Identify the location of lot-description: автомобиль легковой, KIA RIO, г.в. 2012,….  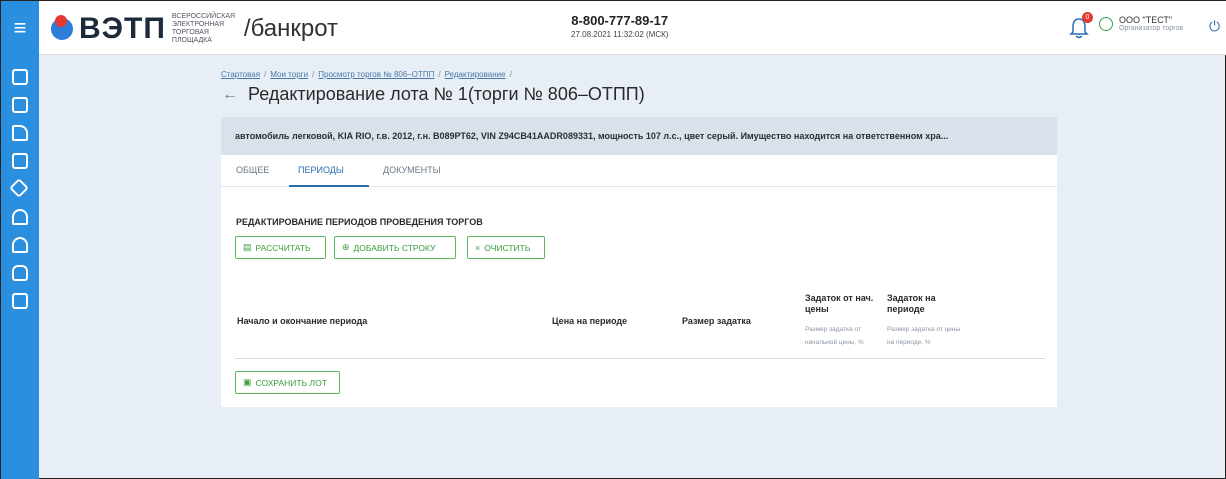
(592, 136).